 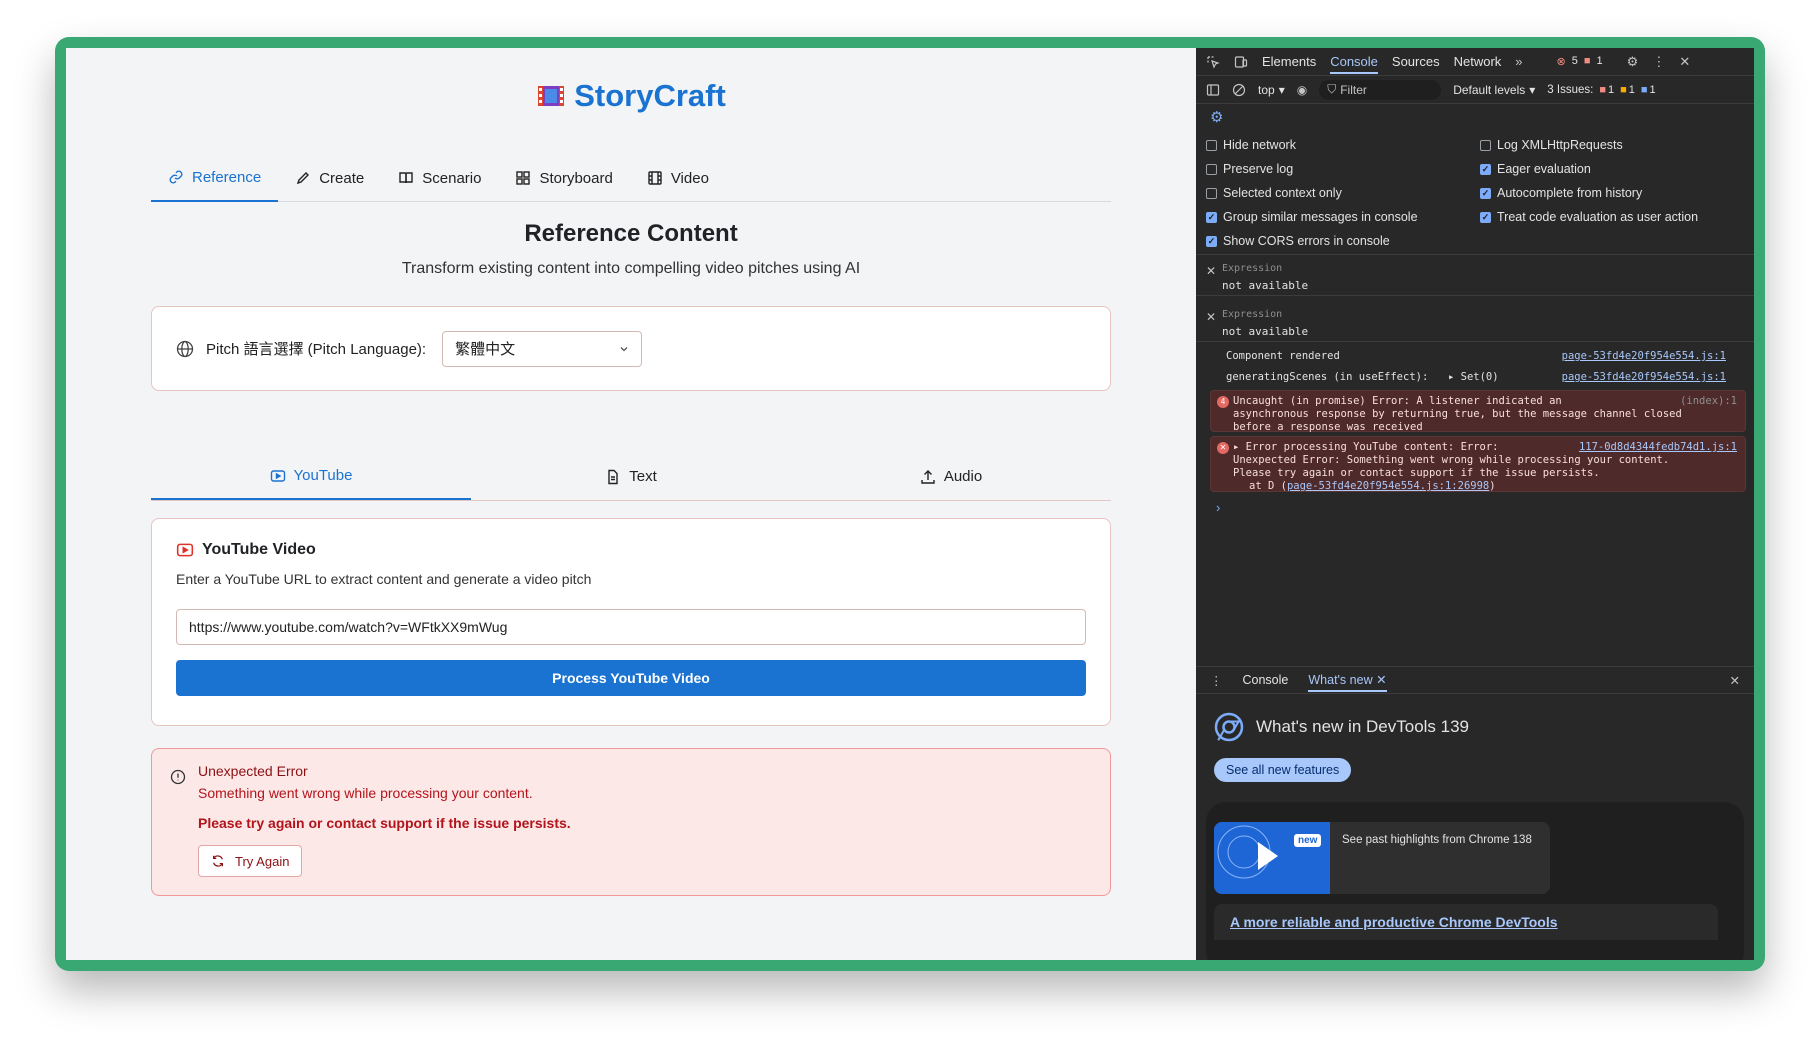 I want to click on issues-indicator: 3 Issues: ■ 1 ■ 1 ■ 1, so click(x=1601, y=90).